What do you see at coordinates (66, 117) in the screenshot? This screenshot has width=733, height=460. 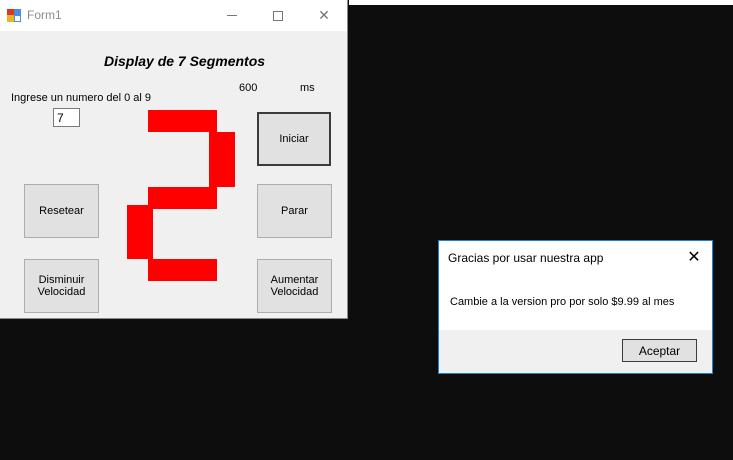 I see `number-input` at bounding box center [66, 117].